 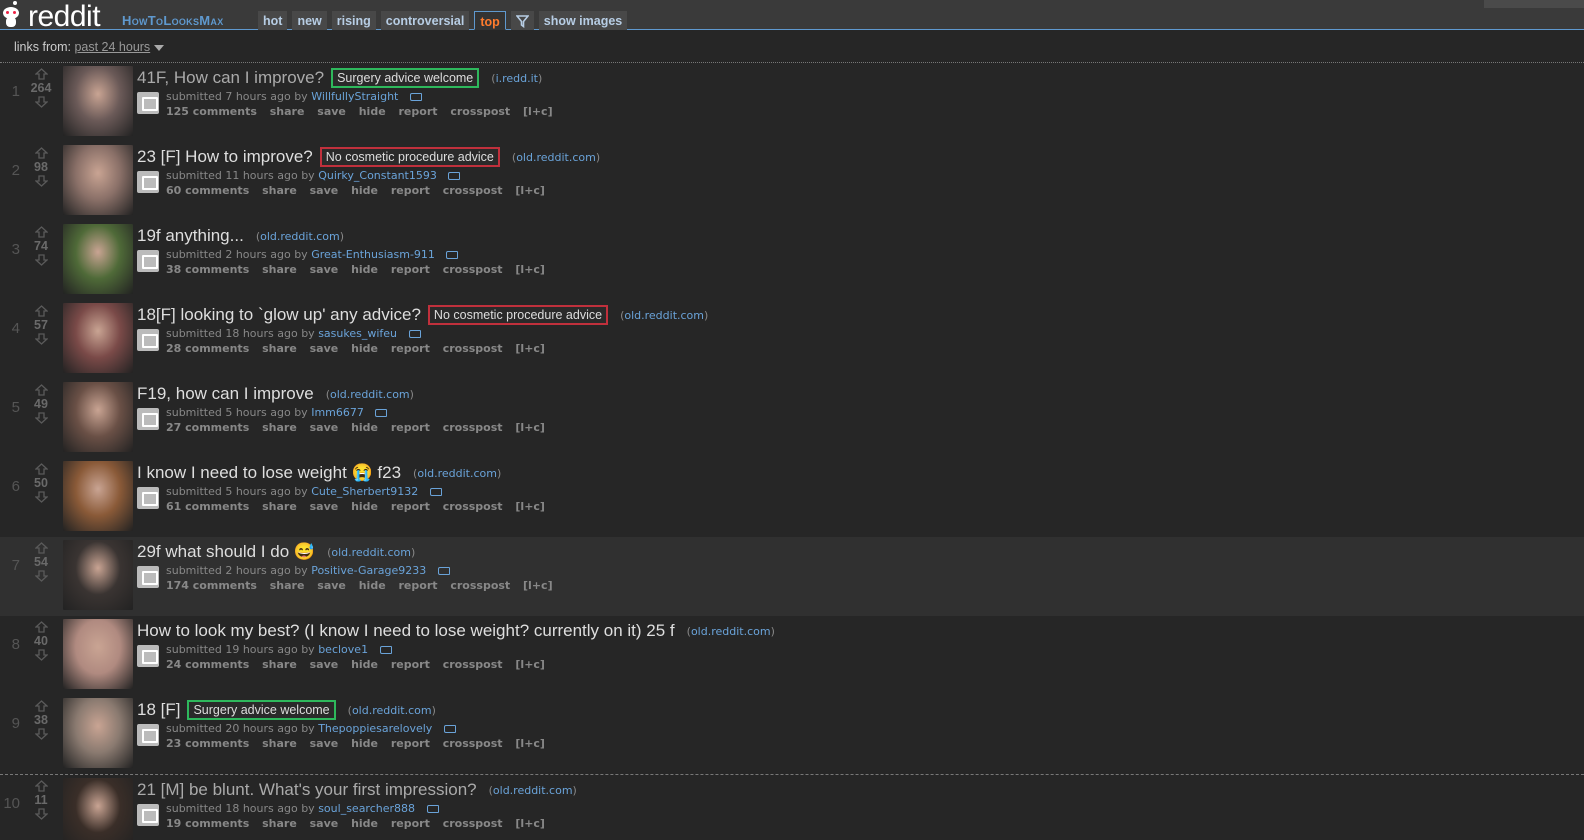 What do you see at coordinates (211, 111) in the screenshot?
I see `comments-link: 125 comments` at bounding box center [211, 111].